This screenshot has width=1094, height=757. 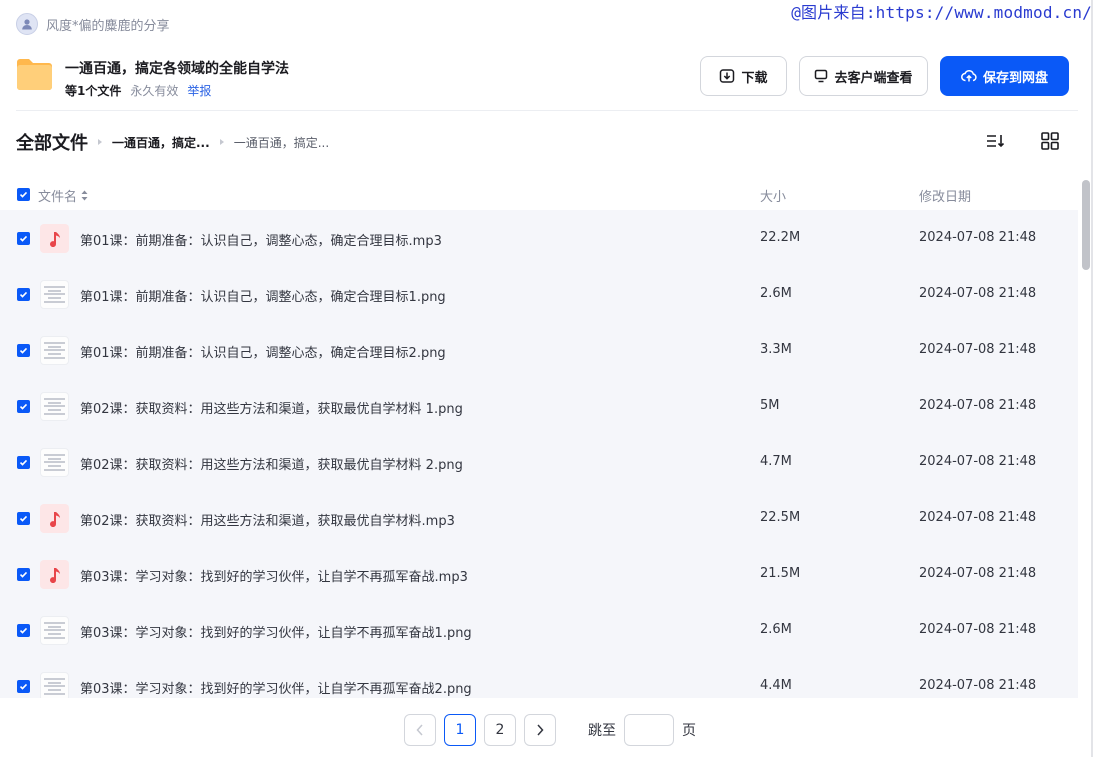 I want to click on report-link: 举报, so click(x=199, y=90).